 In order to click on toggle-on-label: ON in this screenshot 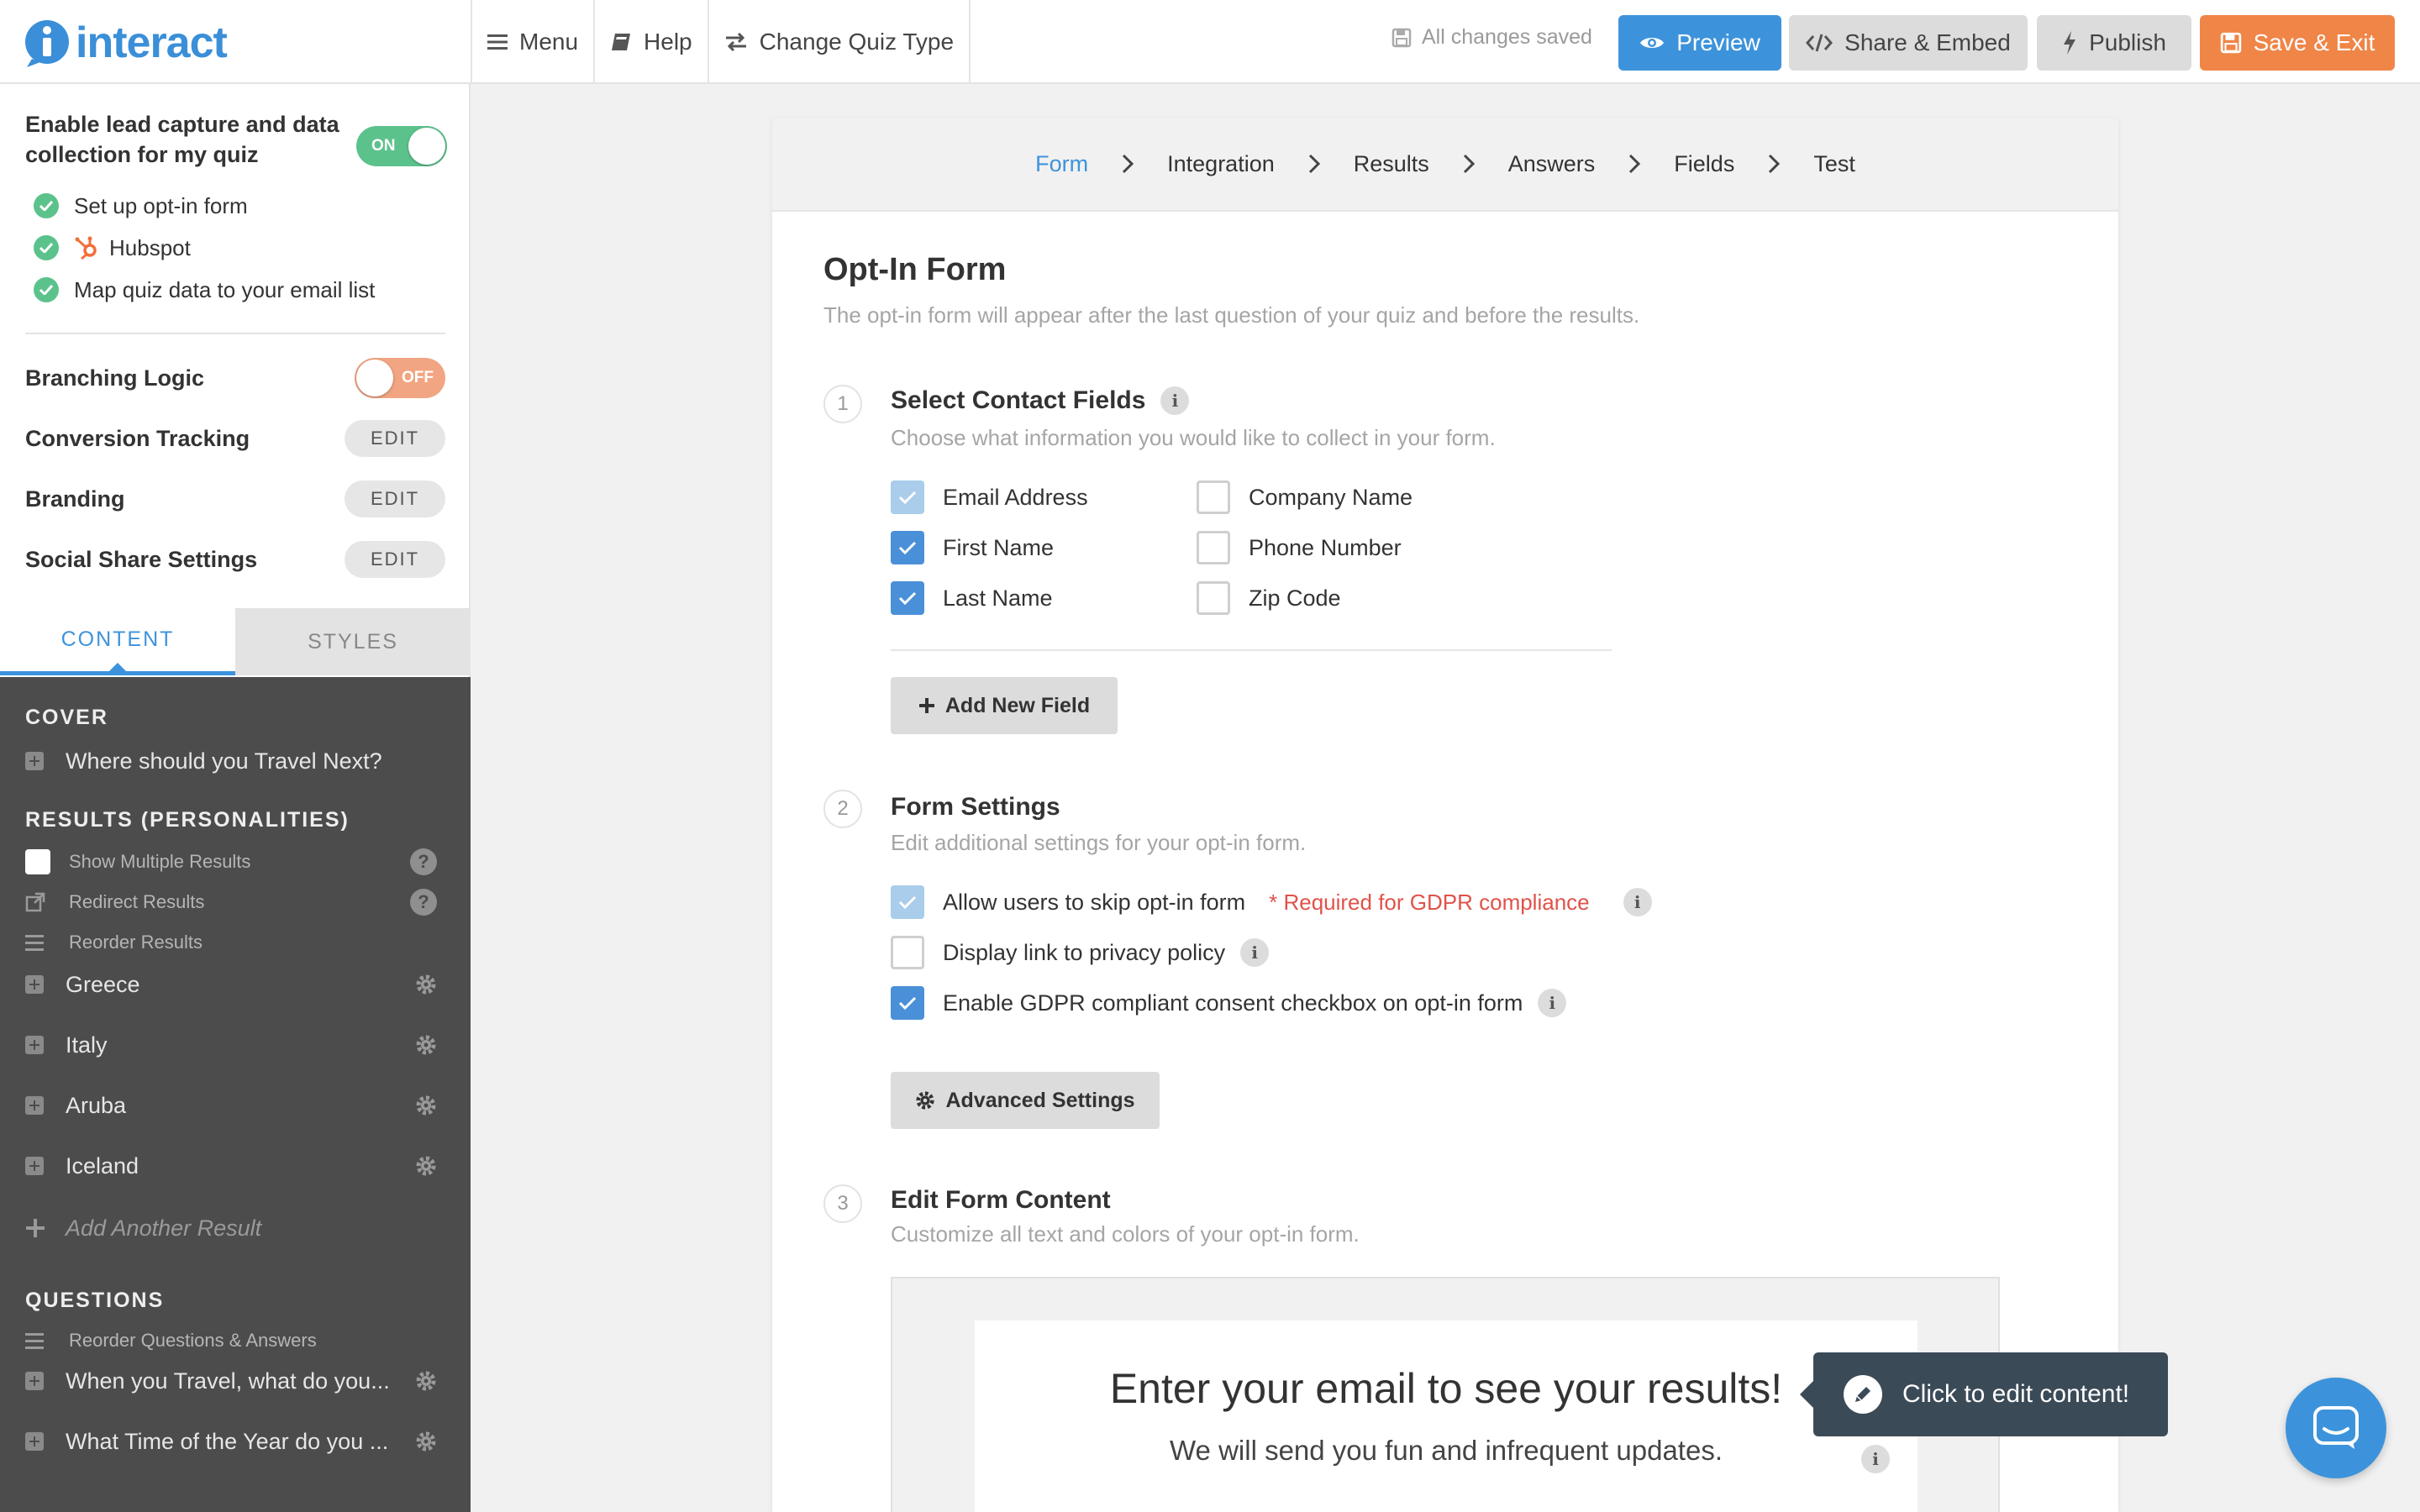, I will do `click(383, 146)`.